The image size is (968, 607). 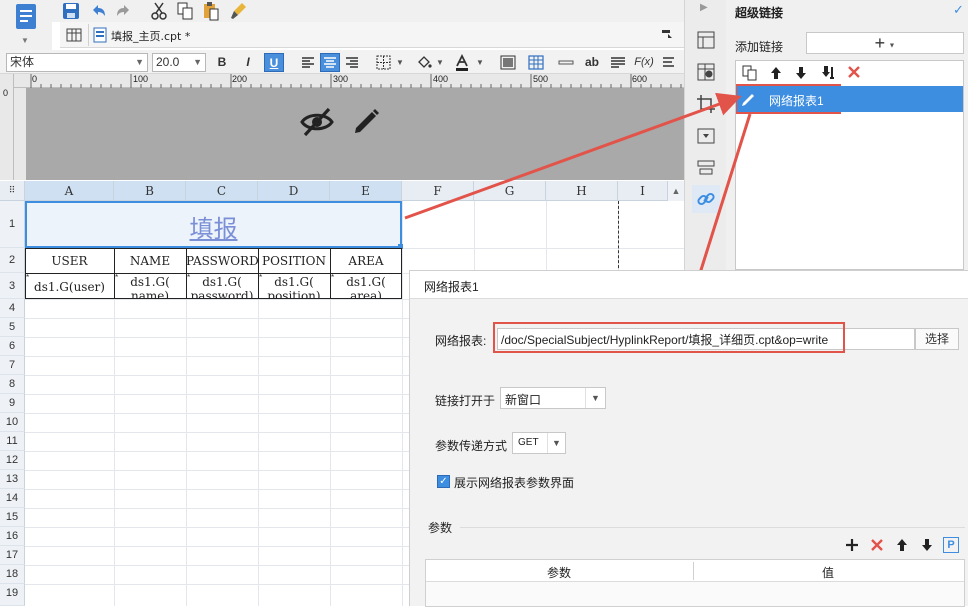 I want to click on row-header-4: 4, so click(x=12, y=308).